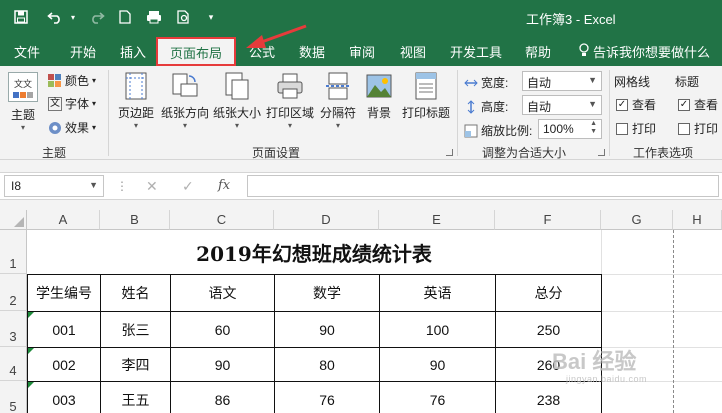 This screenshot has width=722, height=413. What do you see at coordinates (154, 17) in the screenshot?
I see `print-preview-icon` at bounding box center [154, 17].